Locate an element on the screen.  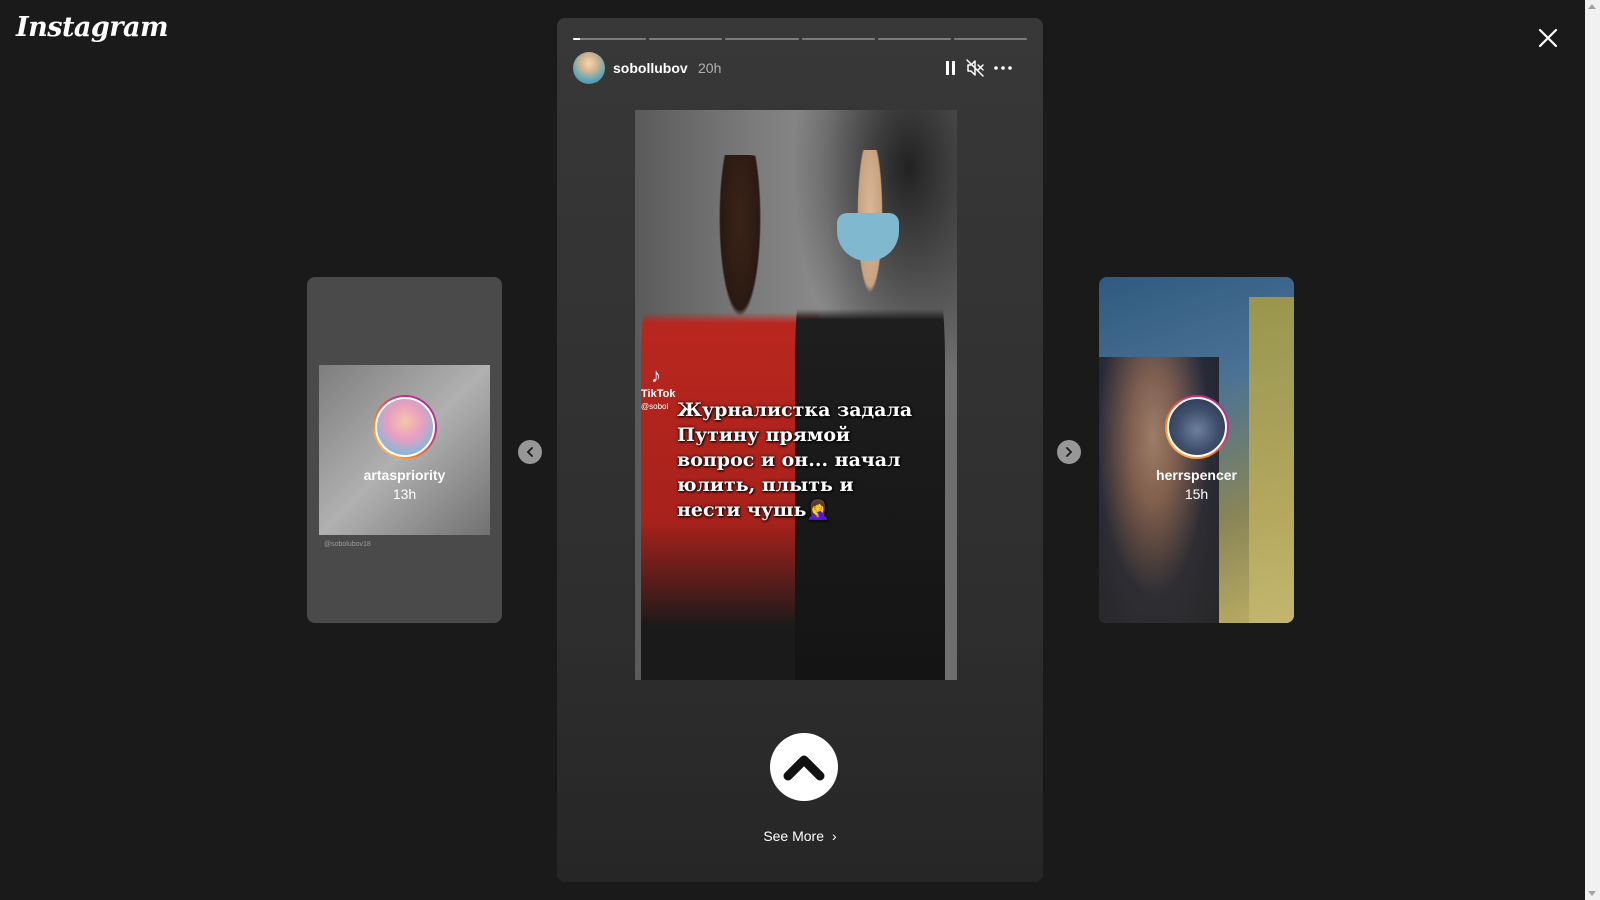
story-progress-bar is located at coordinates (800, 39).